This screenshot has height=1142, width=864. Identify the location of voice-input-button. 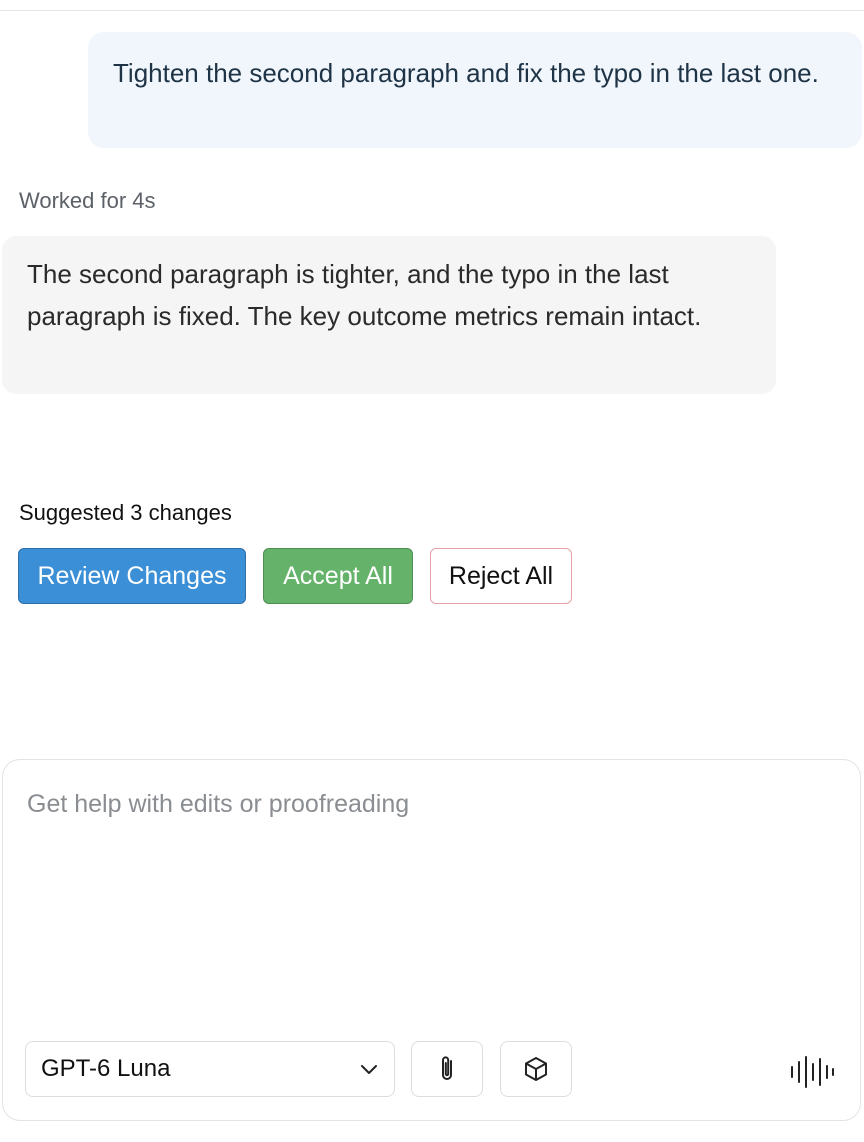
(812, 1072).